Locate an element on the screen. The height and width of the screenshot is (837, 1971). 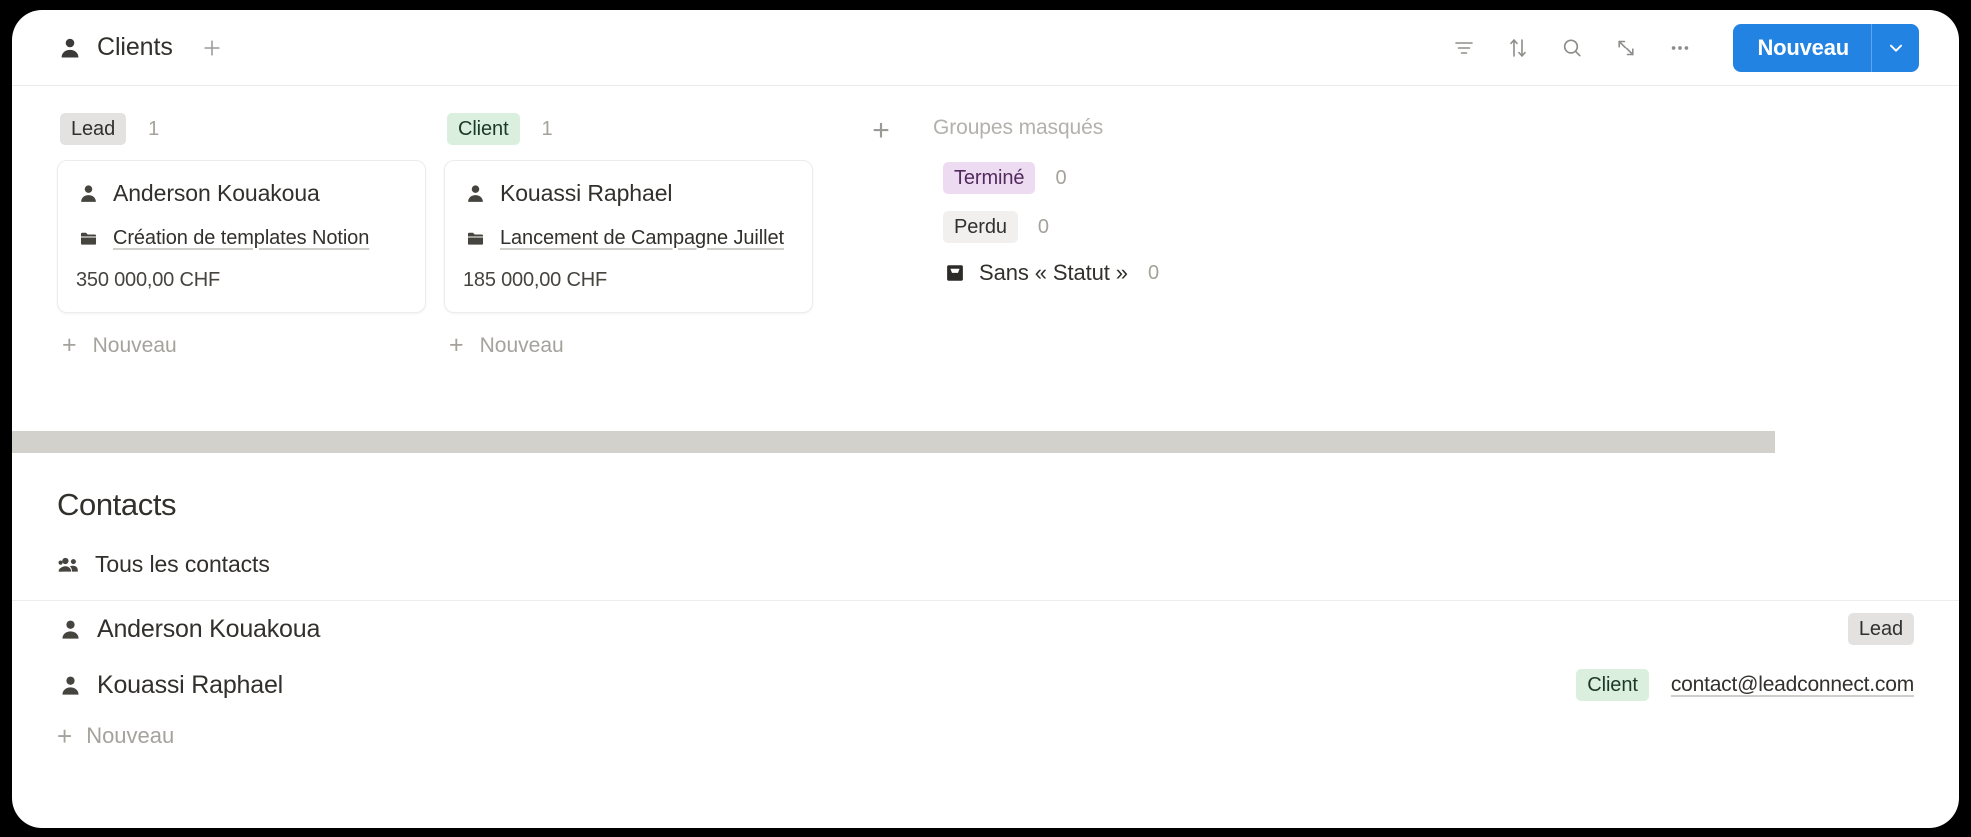
card-project-link: Création de templates Notion is located at coordinates (241, 238).